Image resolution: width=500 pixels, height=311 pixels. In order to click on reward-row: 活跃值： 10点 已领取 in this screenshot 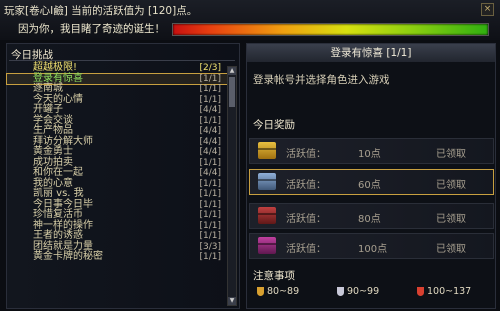, I will do `click(371, 151)`.